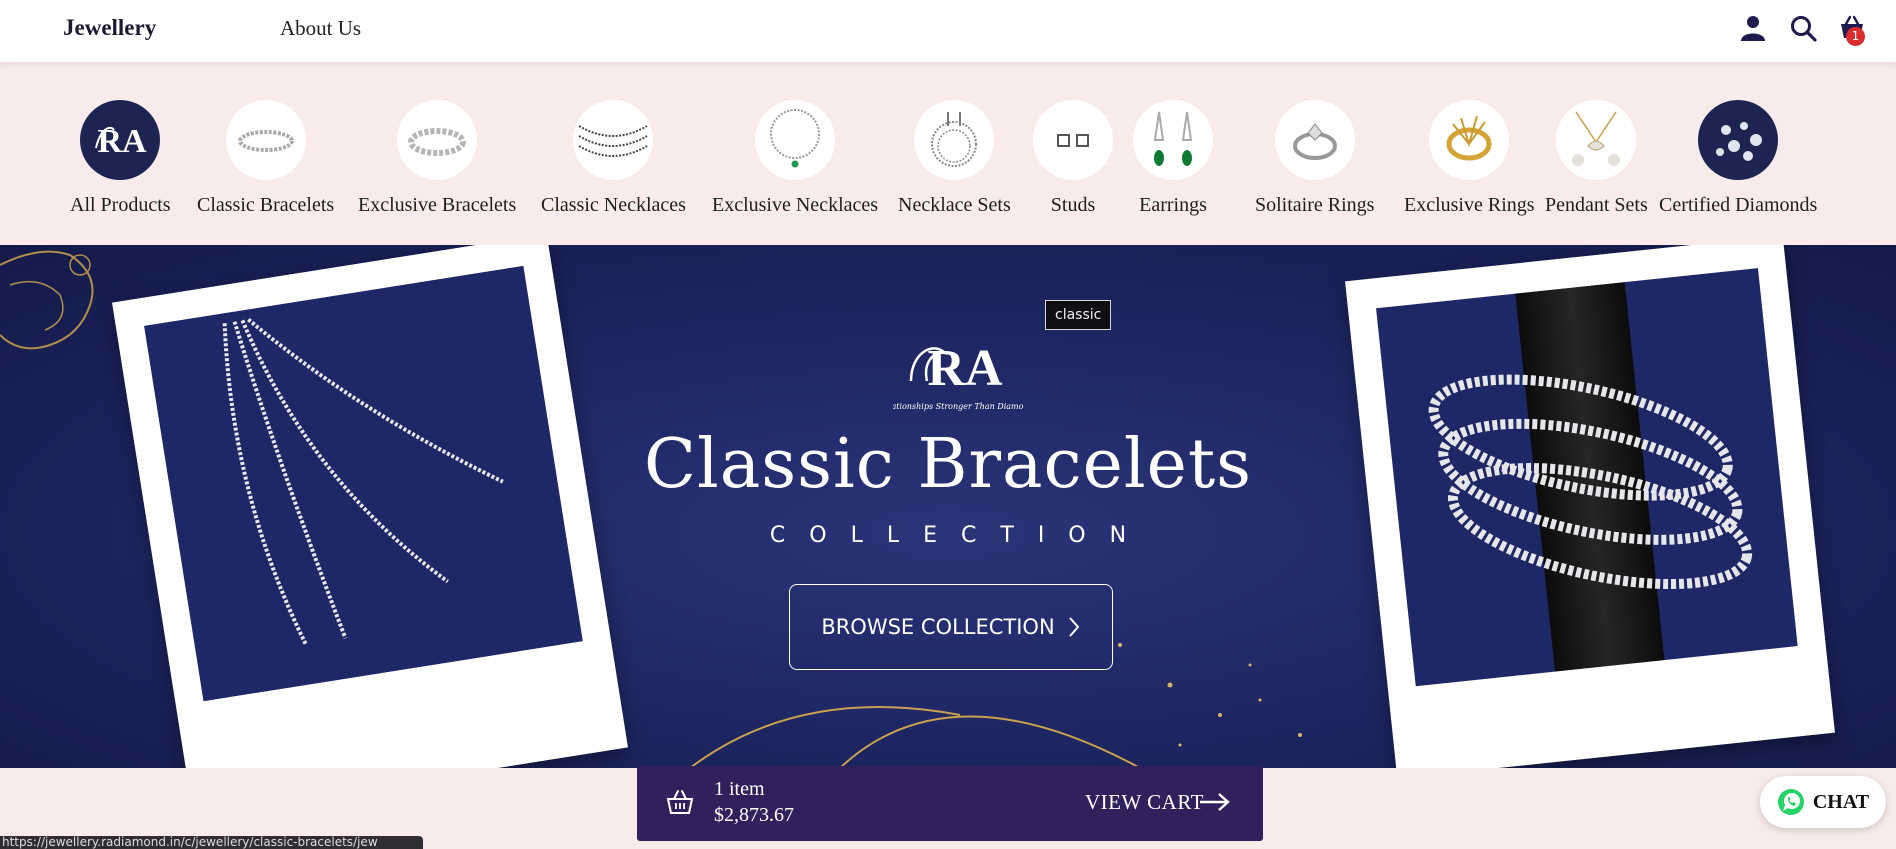 The height and width of the screenshot is (849, 1896). I want to click on cart-count-badge: 1, so click(1855, 36).